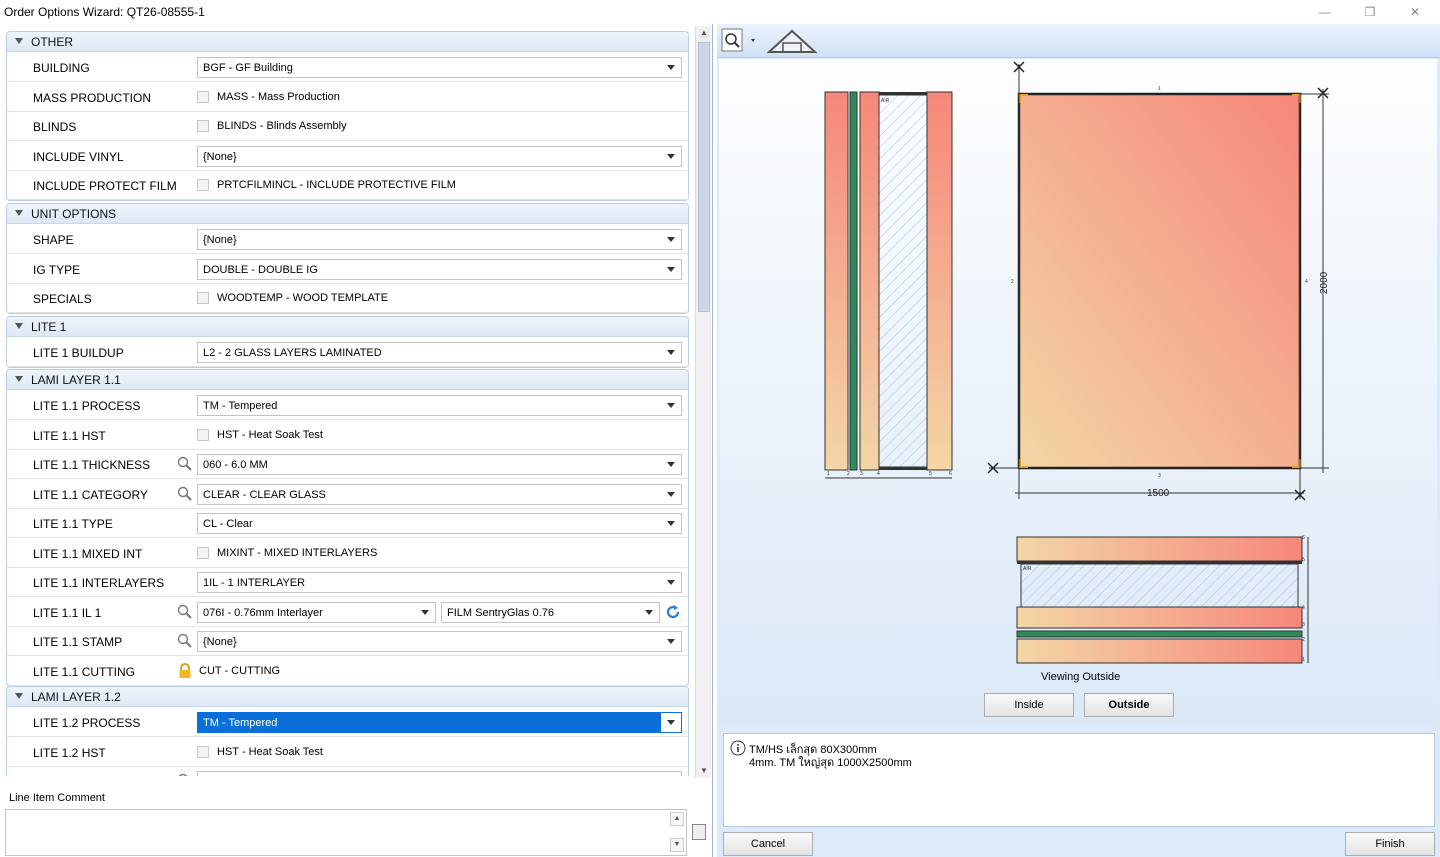 This screenshot has height=857, width=1440. I want to click on scroll-thumb, so click(704, 177).